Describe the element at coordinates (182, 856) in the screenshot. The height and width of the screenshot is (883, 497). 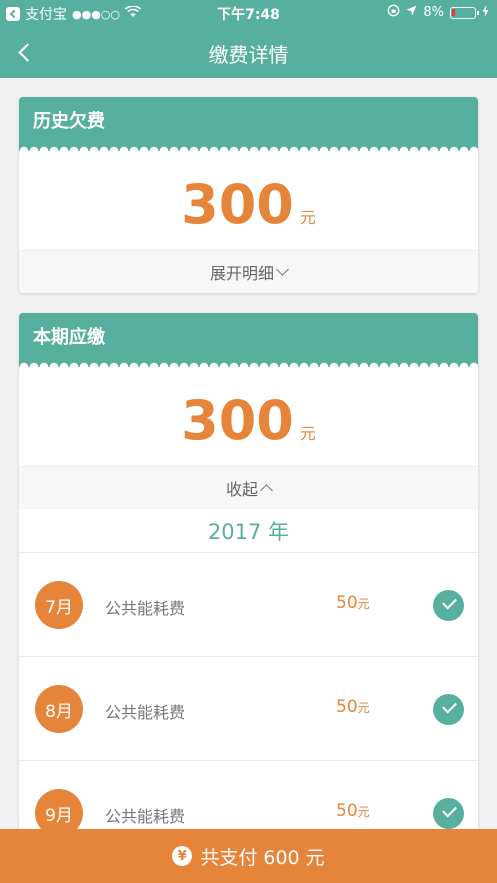
I see `yen-icon: ¥` at that location.